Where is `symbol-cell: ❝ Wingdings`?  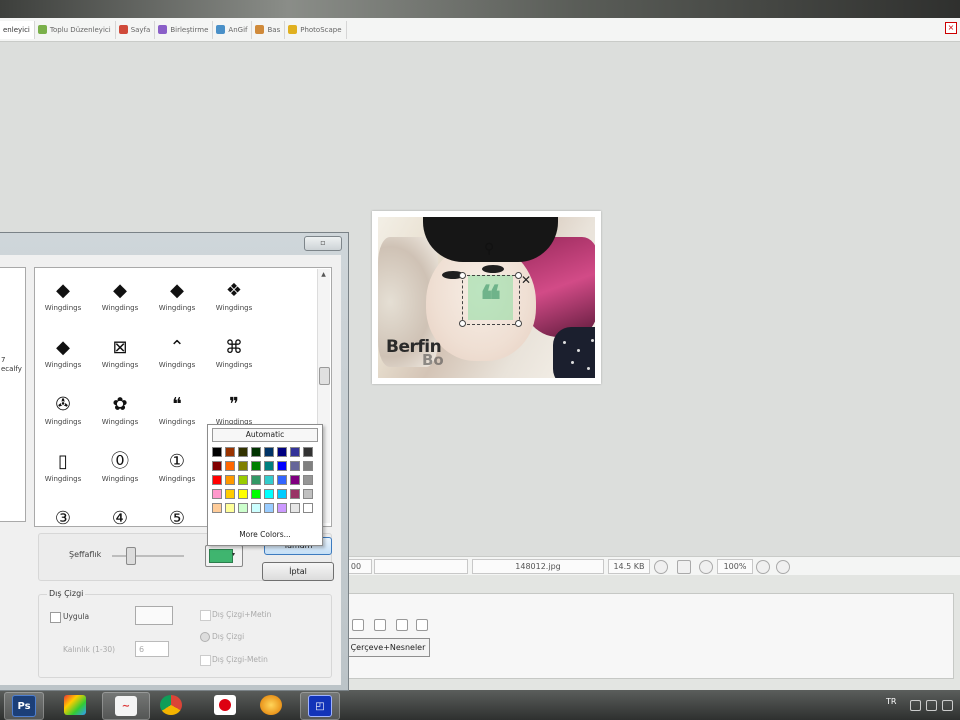 symbol-cell: ❝ Wingdings is located at coordinates (177, 417).